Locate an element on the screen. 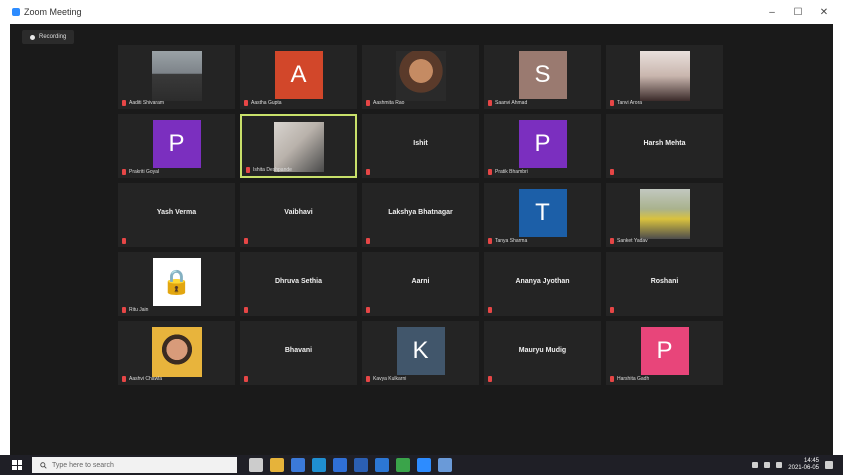 Image resolution: width=843 pixels, height=475 pixels. participant-tile: Tanvi Arora is located at coordinates (664, 77).